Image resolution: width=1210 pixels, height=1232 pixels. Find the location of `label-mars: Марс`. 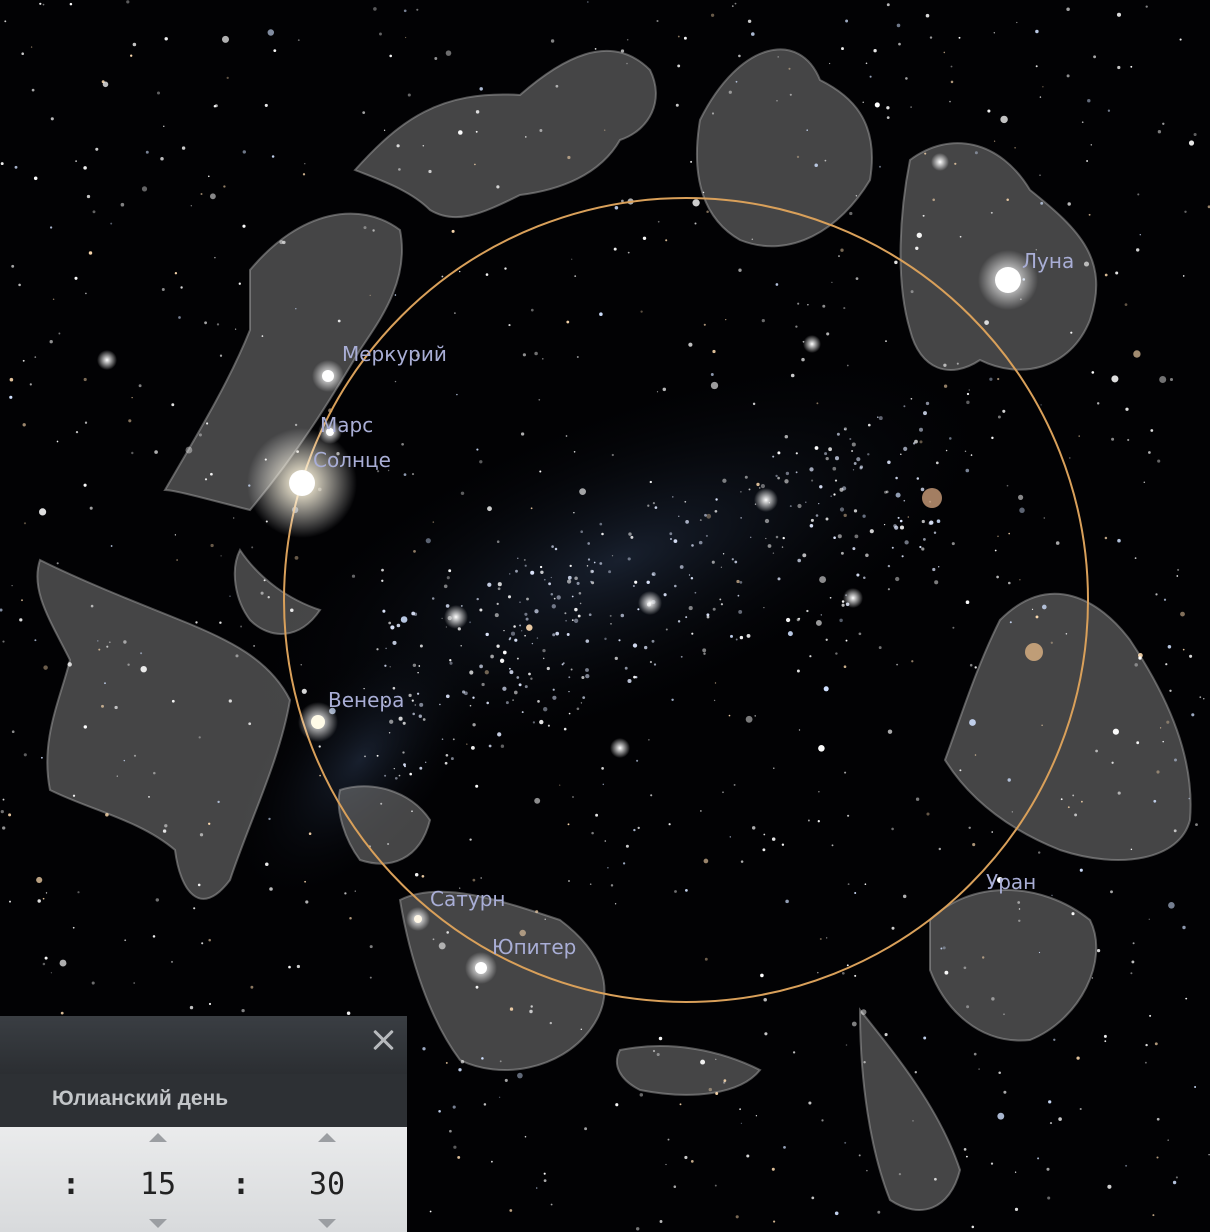

label-mars: Марс is located at coordinates (346, 425).